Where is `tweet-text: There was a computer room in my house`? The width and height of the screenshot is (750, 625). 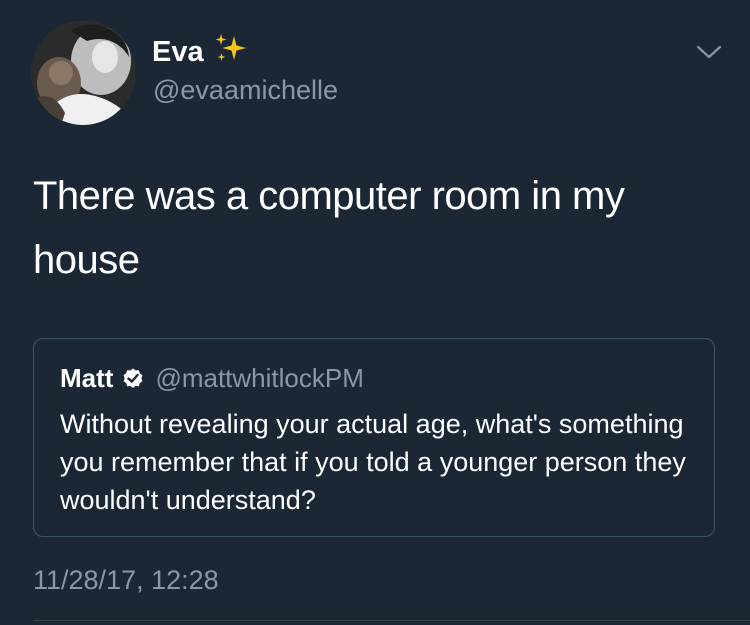 tweet-text: There was a computer room in my house is located at coordinates (329, 228).